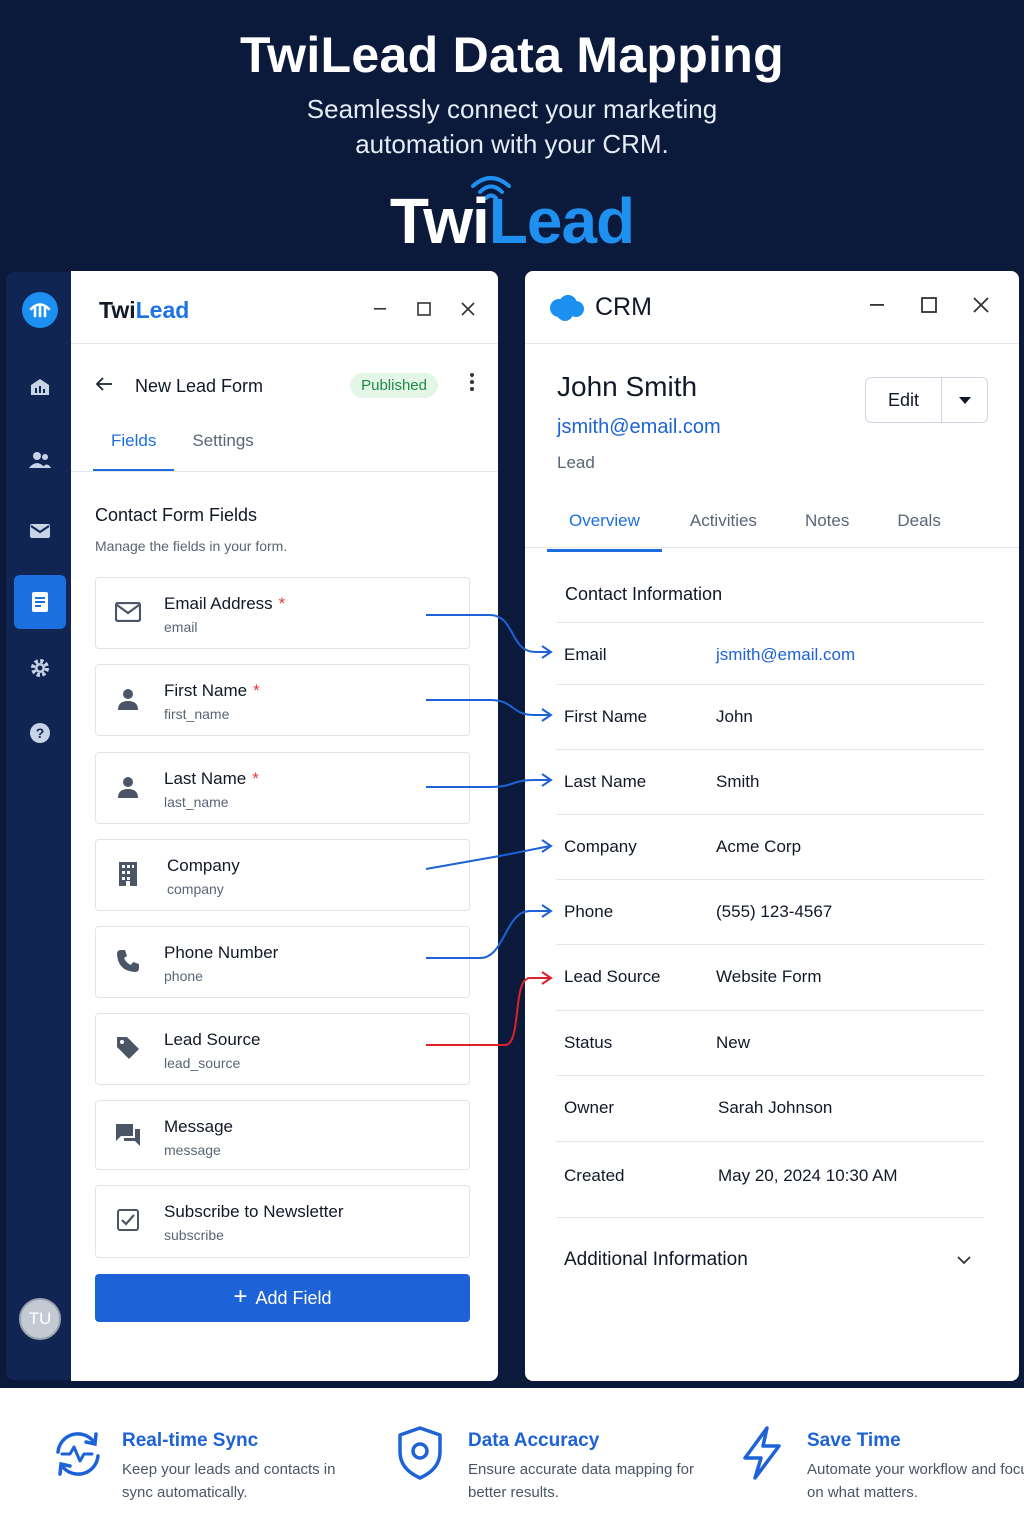  I want to click on nav-settings-icon, so click(40, 668).